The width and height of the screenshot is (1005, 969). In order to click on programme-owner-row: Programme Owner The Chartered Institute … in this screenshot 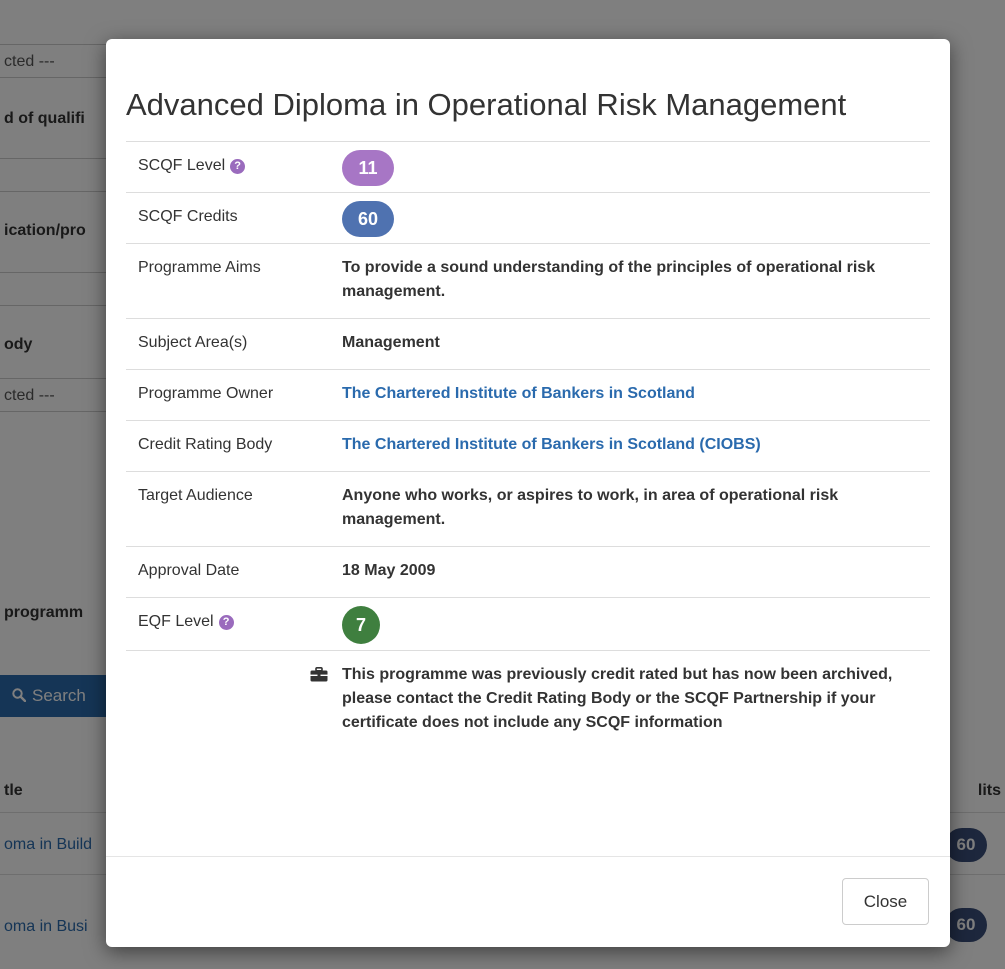, I will do `click(528, 395)`.